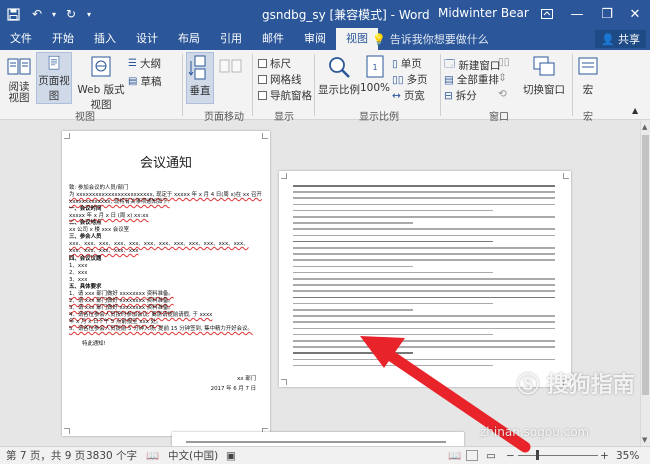 The height and width of the screenshot is (464, 650). I want to click on tab-design: 设计, so click(147, 39).